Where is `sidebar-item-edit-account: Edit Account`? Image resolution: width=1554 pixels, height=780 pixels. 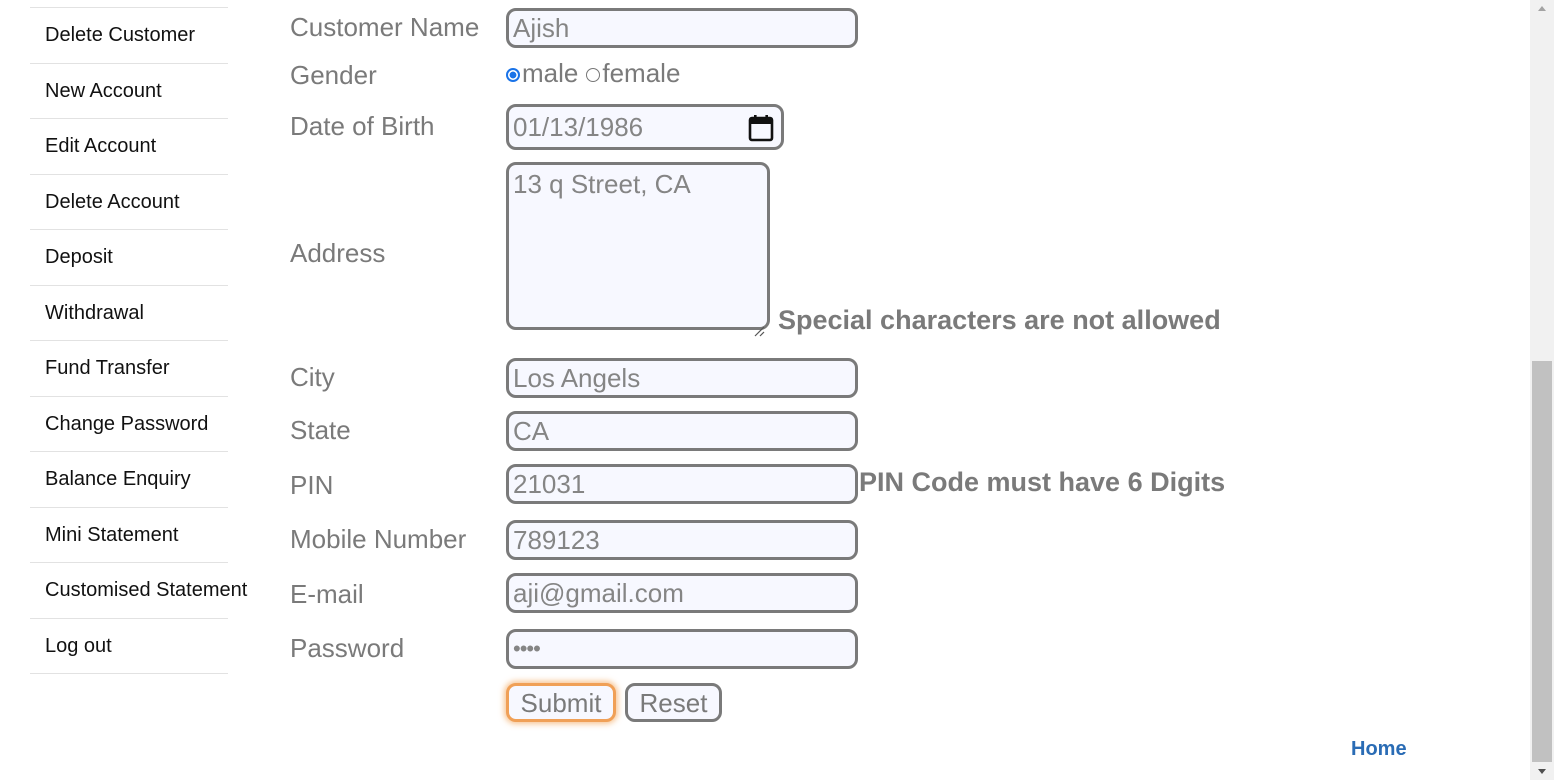 sidebar-item-edit-account: Edit Account is located at coordinates (129, 147).